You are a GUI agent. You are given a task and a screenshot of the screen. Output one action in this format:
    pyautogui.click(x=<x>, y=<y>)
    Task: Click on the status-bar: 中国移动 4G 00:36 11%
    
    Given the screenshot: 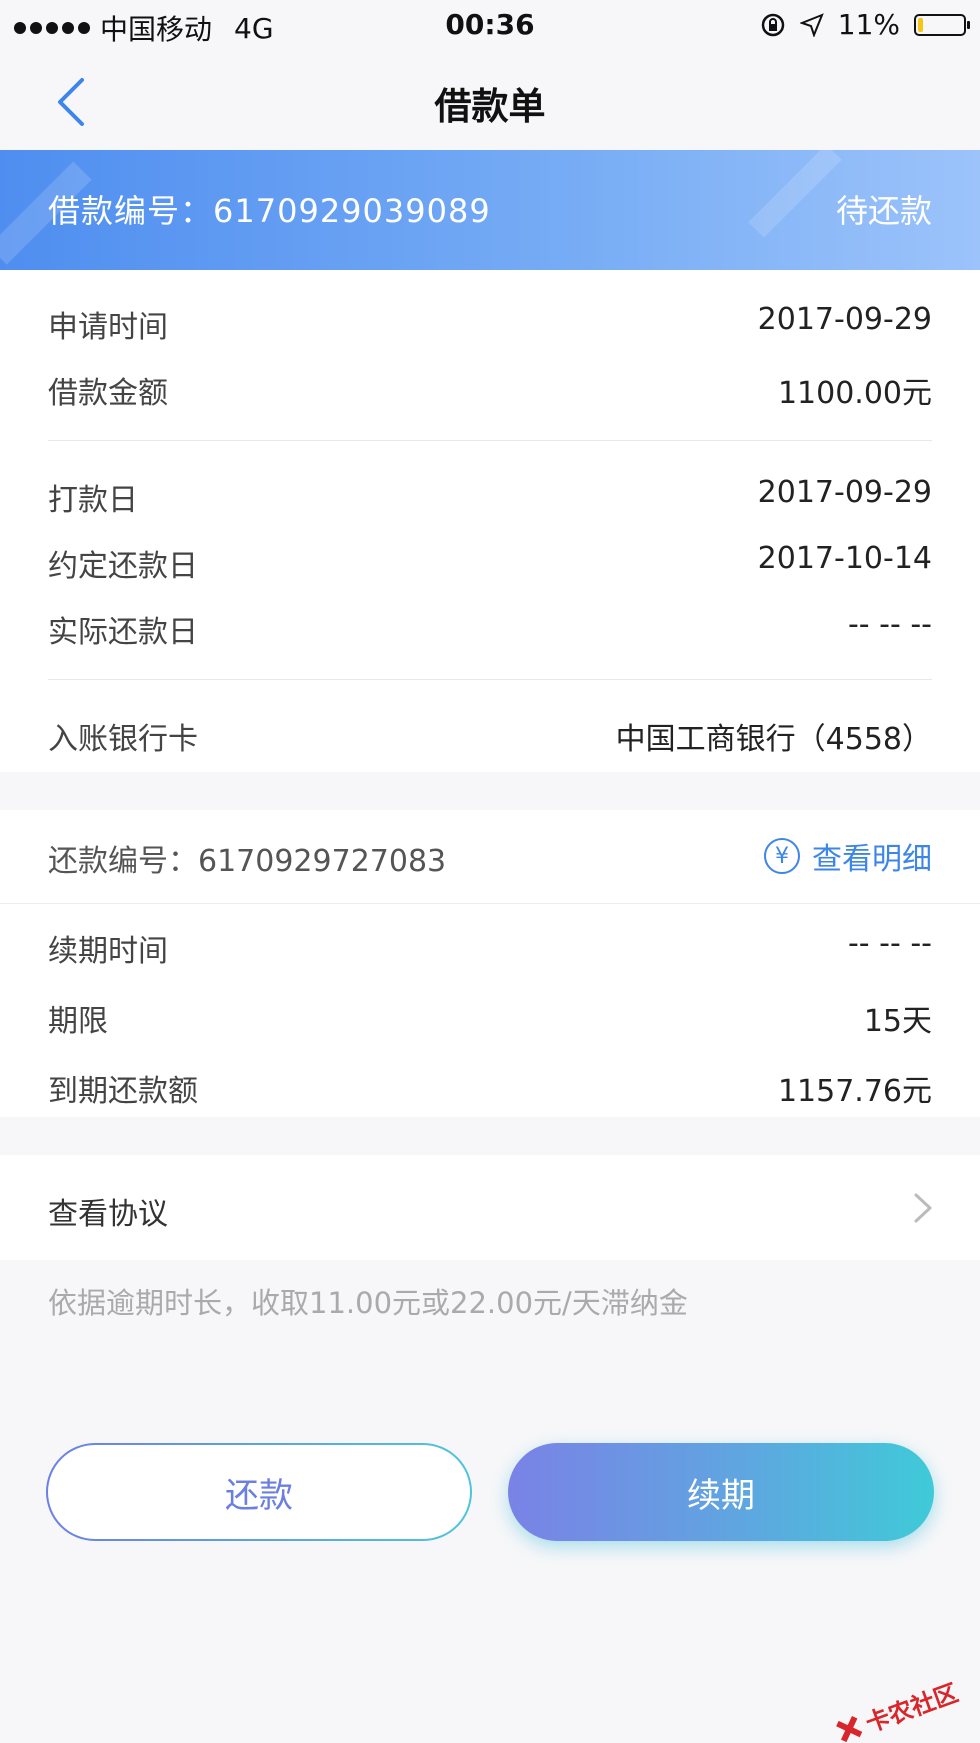 What is the action you would take?
    pyautogui.click(x=490, y=25)
    